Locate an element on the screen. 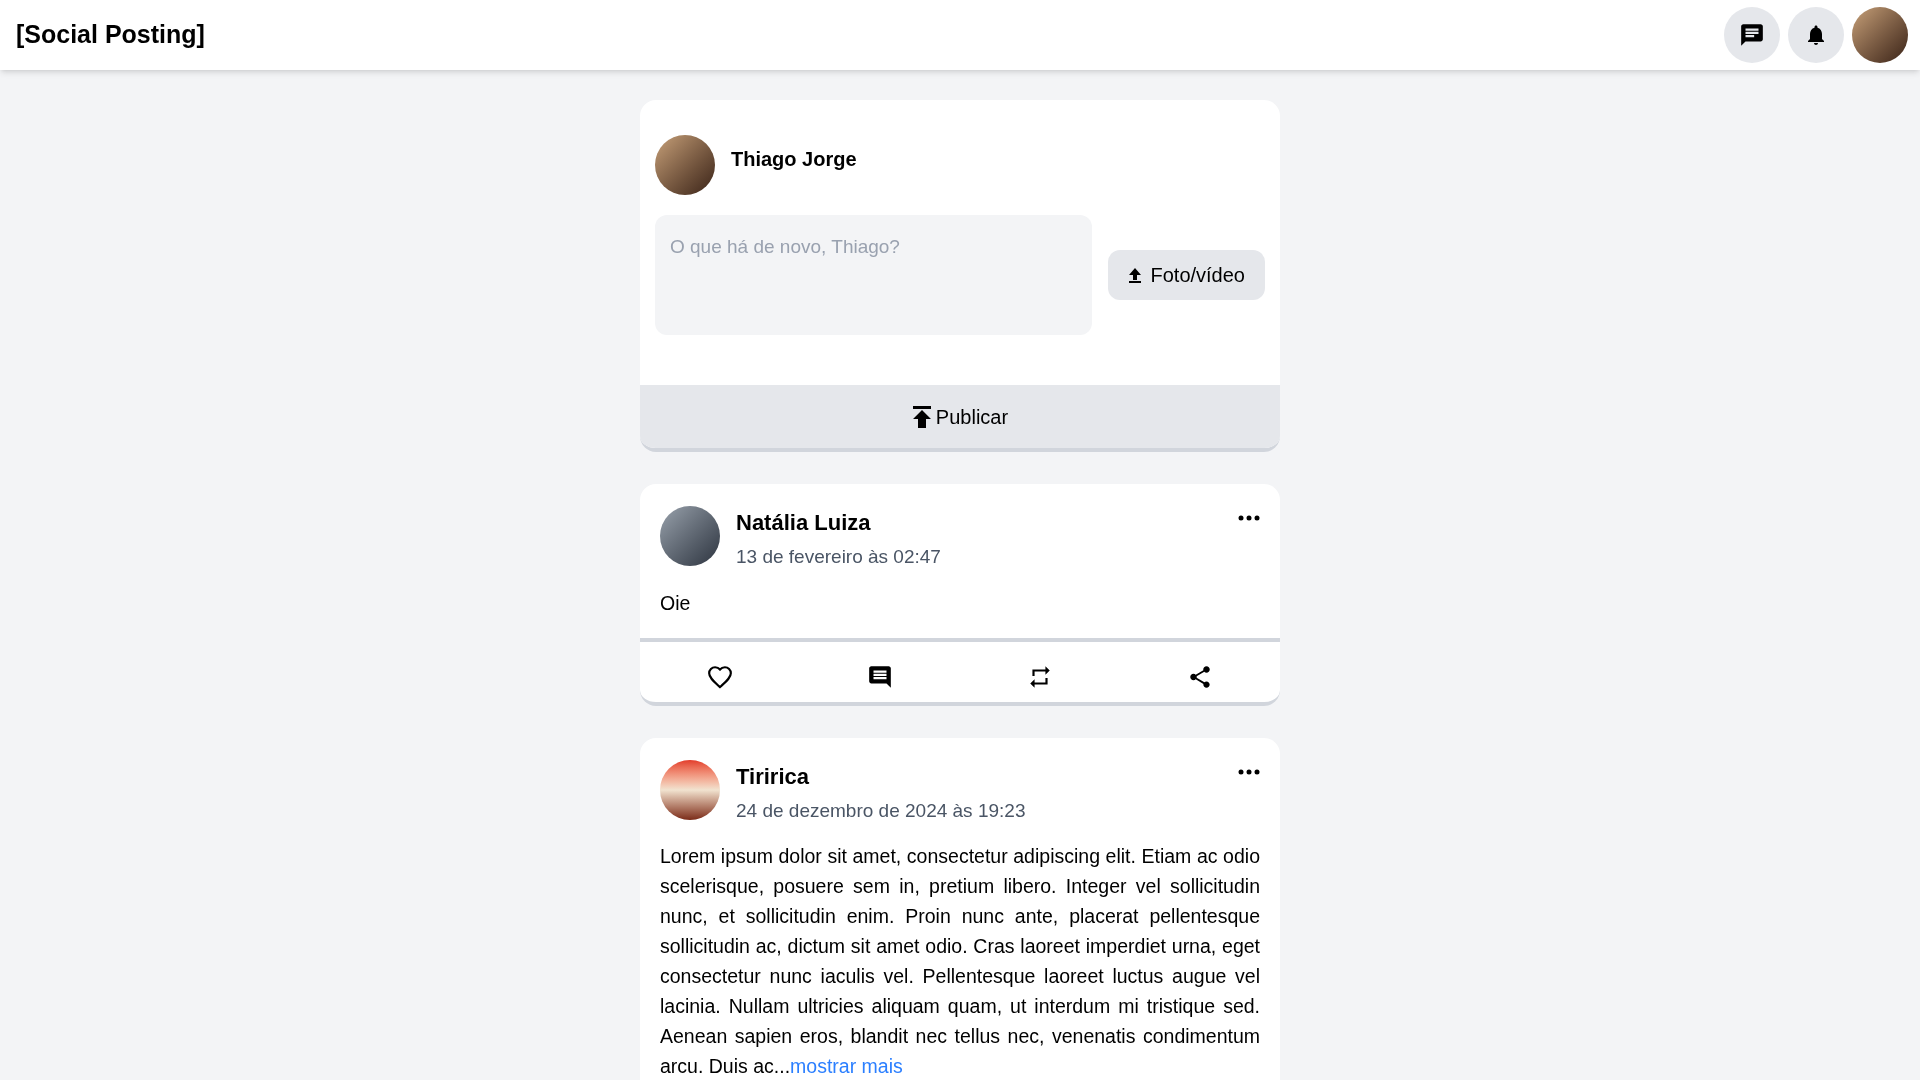  heart-icon is located at coordinates (720, 676).